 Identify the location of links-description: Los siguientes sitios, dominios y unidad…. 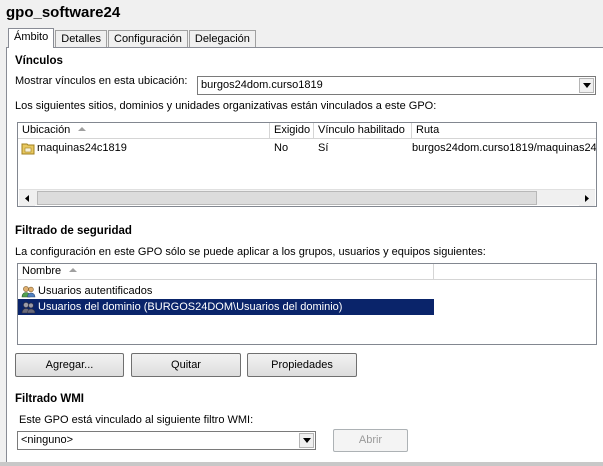
(226, 106).